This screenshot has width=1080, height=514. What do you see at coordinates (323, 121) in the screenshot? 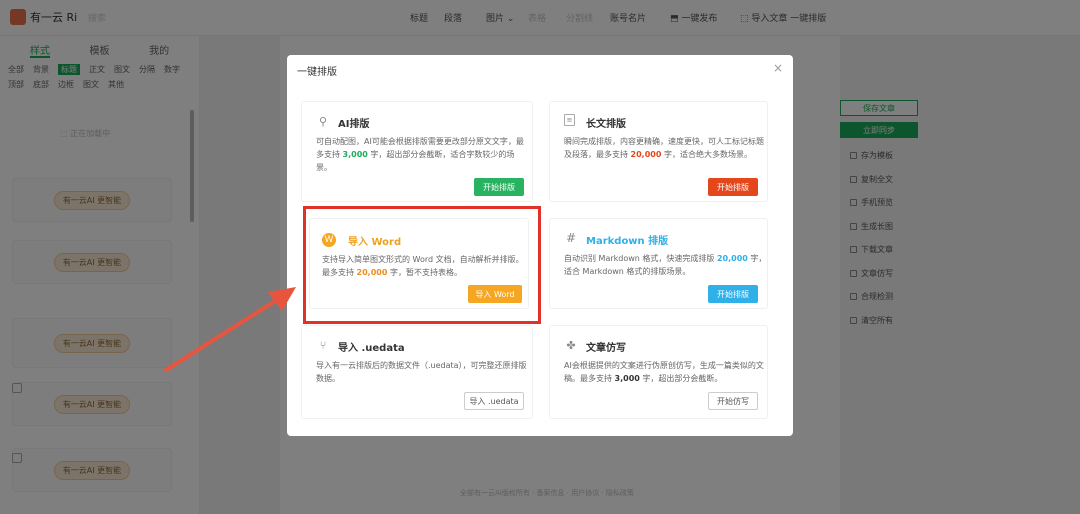
I see `magic-wand-icon: ⚲` at bounding box center [323, 121].